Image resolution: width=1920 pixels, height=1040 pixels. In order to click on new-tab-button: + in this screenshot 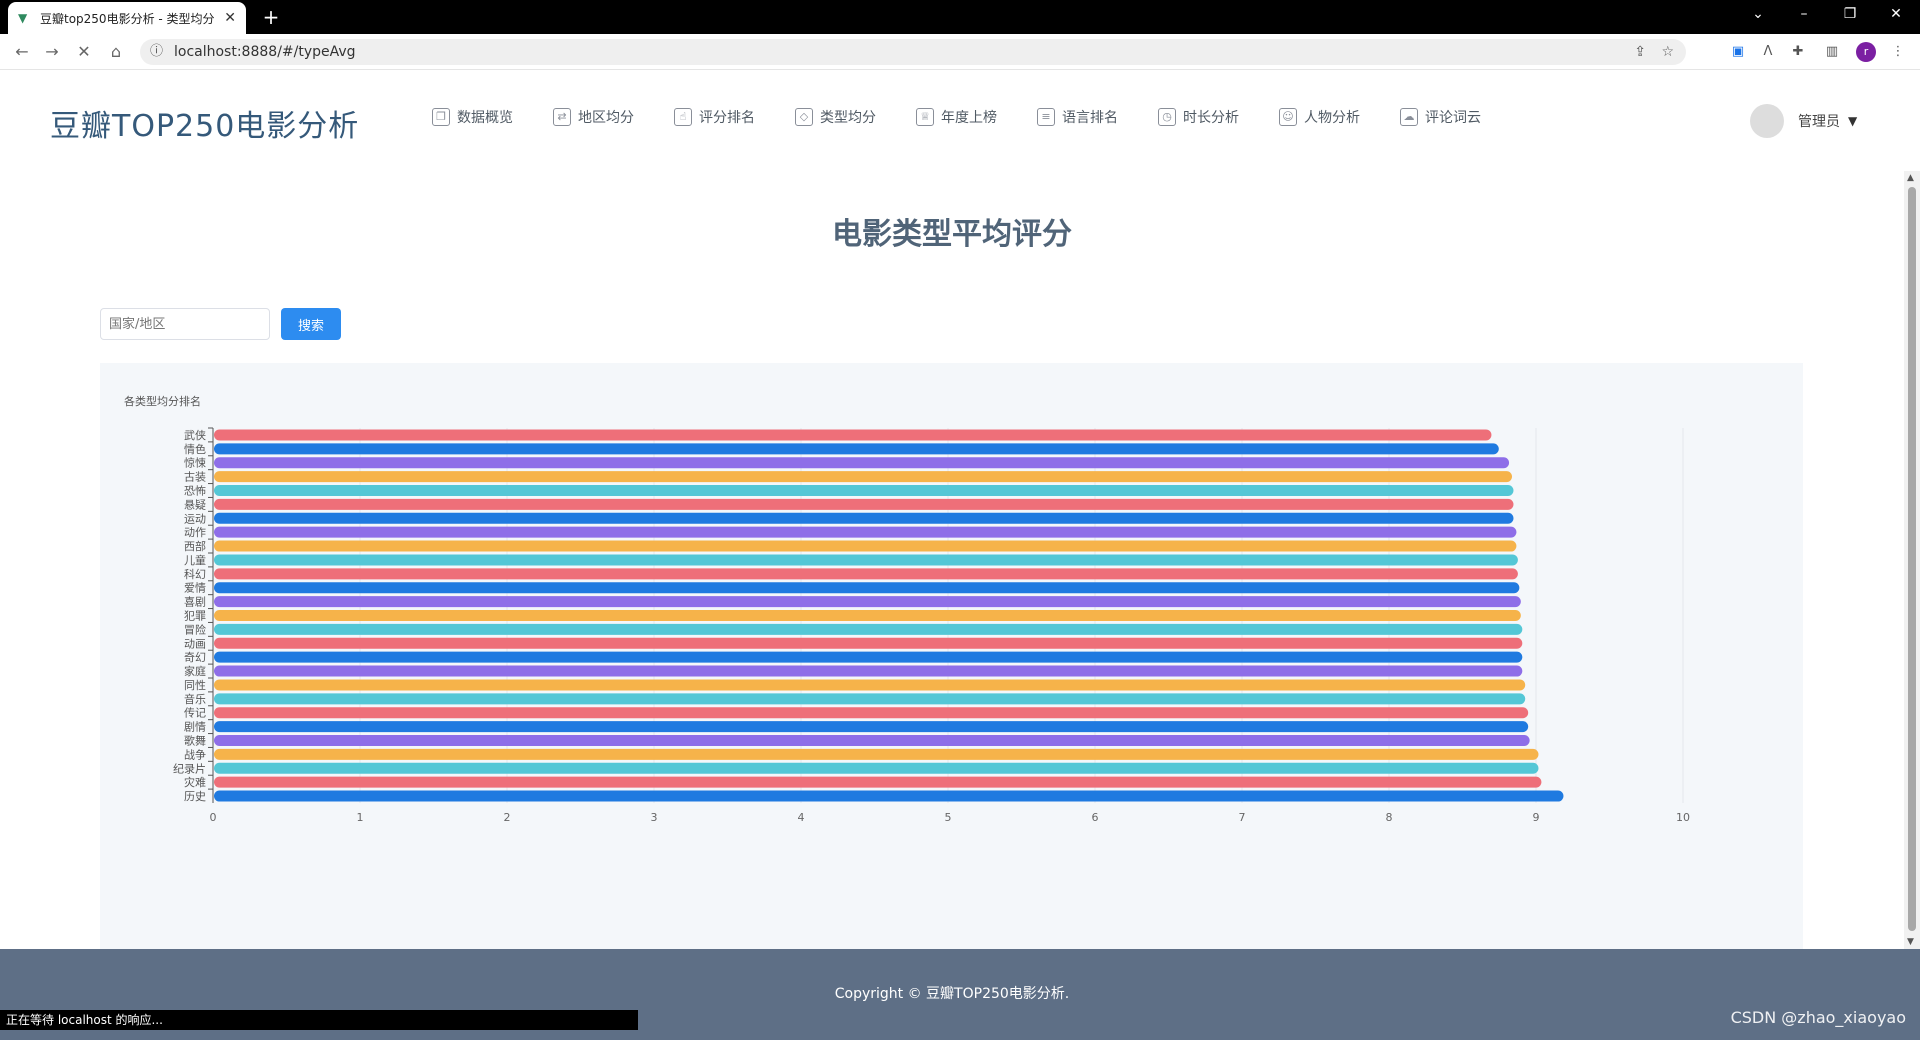, I will do `click(271, 17)`.